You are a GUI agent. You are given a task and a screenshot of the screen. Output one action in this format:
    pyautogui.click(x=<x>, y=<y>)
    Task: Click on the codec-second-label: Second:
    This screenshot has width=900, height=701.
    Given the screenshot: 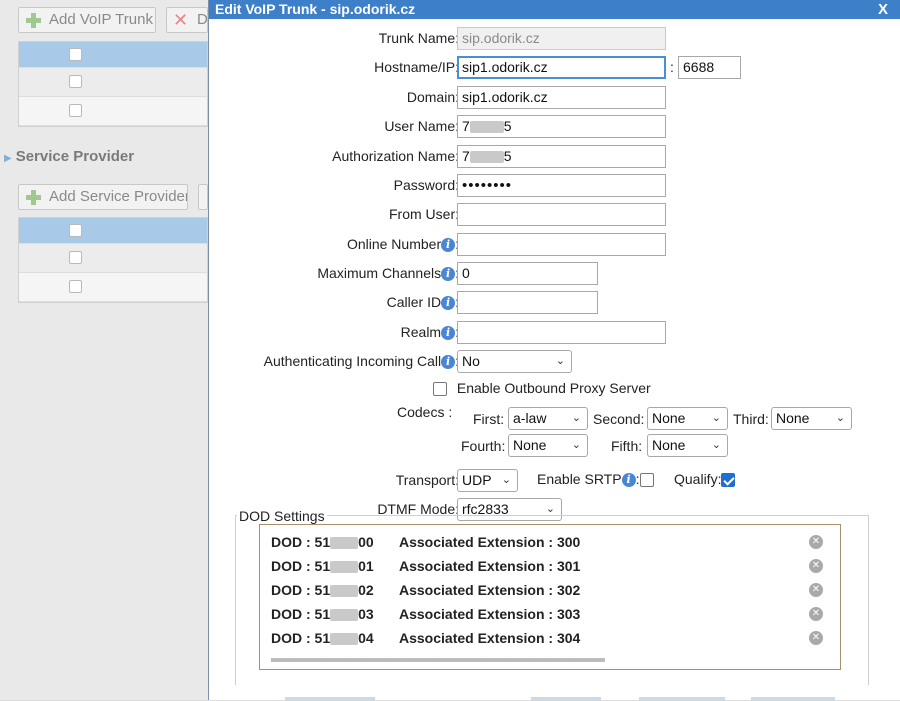 What is the action you would take?
    pyautogui.click(x=619, y=419)
    